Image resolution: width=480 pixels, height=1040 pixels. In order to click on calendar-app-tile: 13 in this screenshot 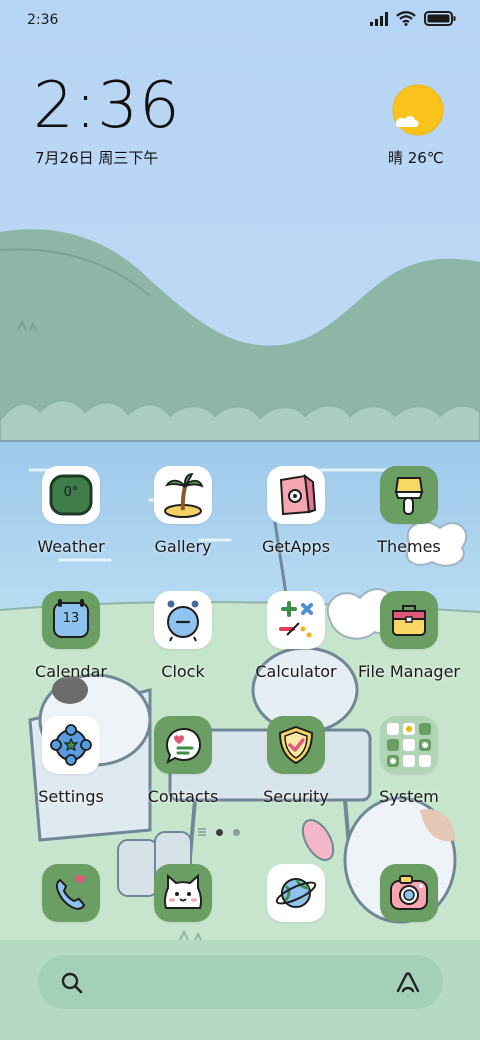, I will do `click(71, 620)`.